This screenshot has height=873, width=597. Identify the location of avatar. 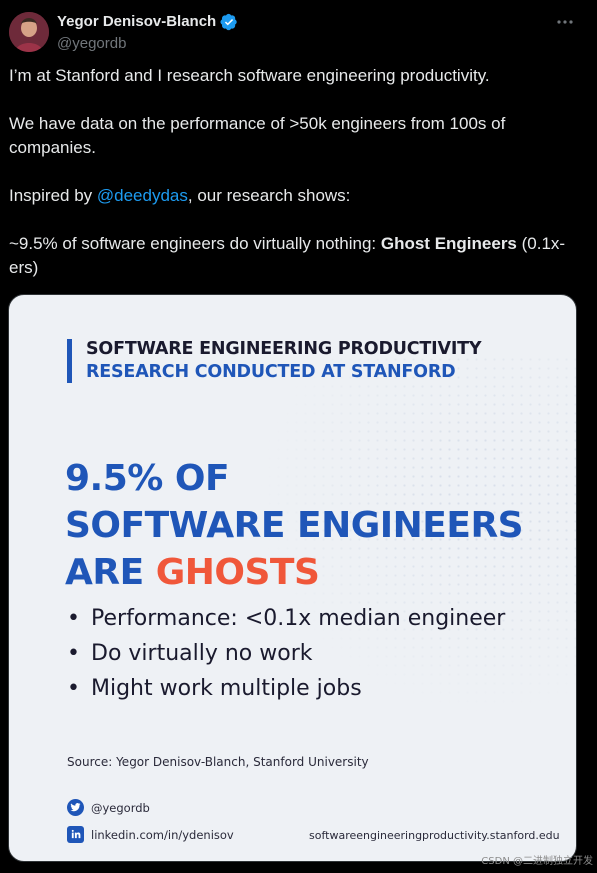
(29, 32).